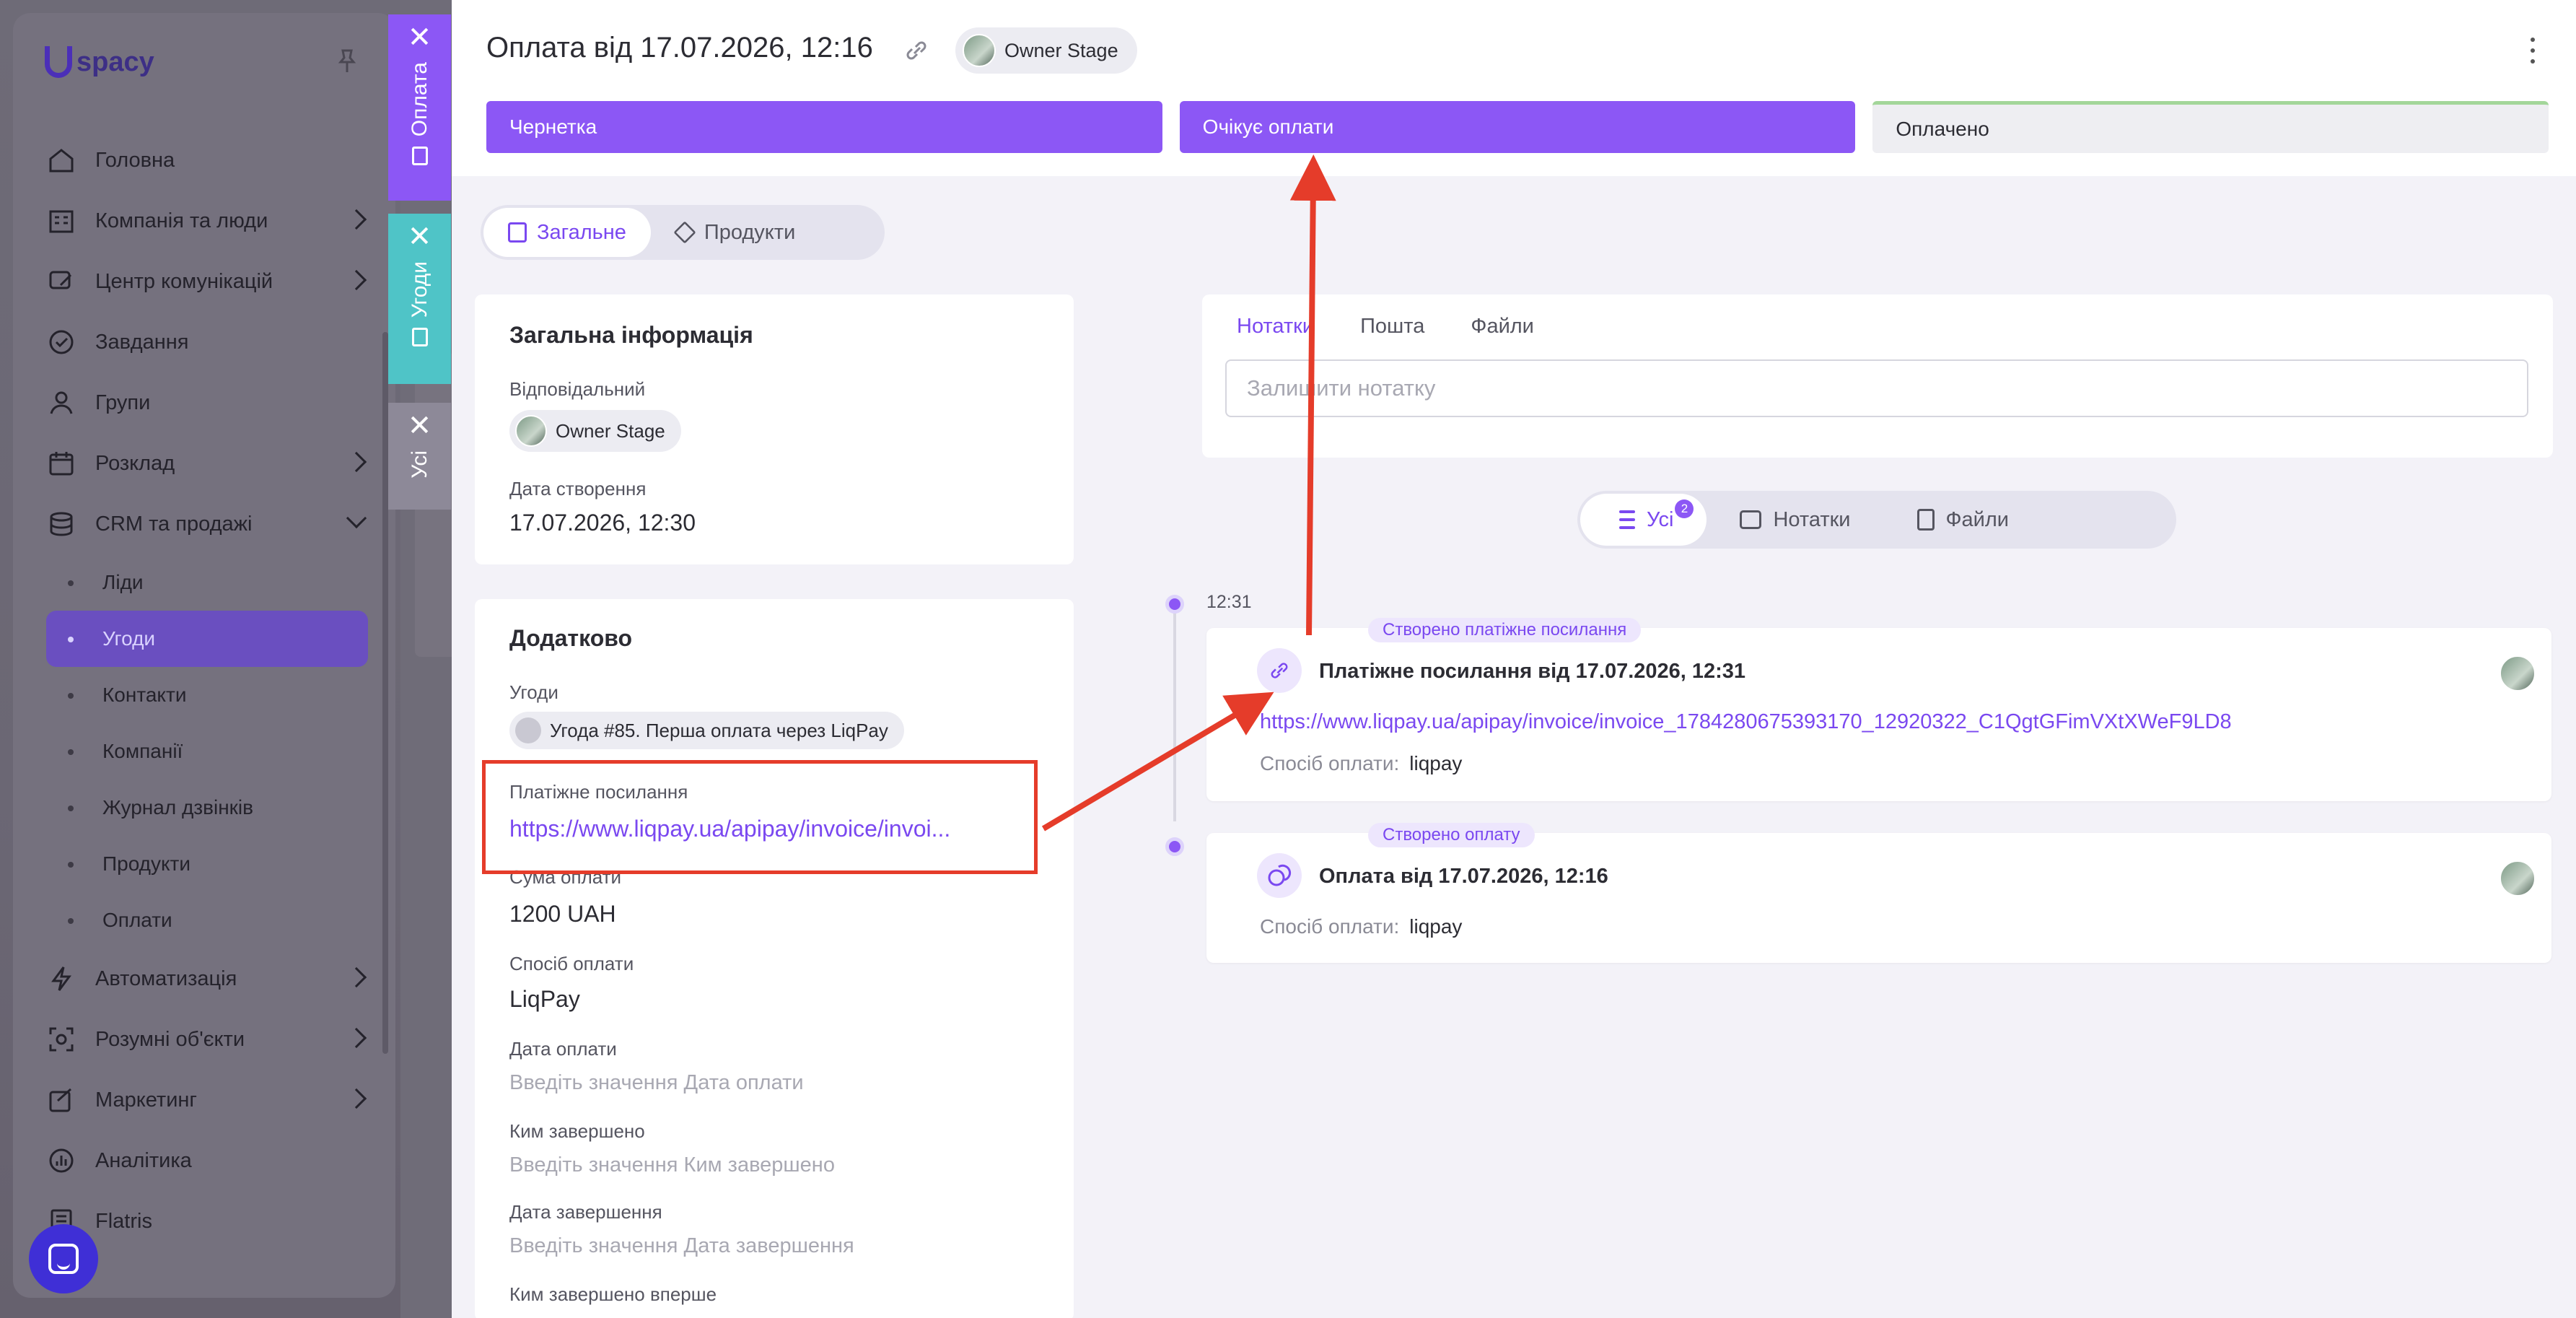 The width and height of the screenshot is (2576, 1318). Describe the element at coordinates (1751, 519) in the screenshot. I see `message-icon` at that location.